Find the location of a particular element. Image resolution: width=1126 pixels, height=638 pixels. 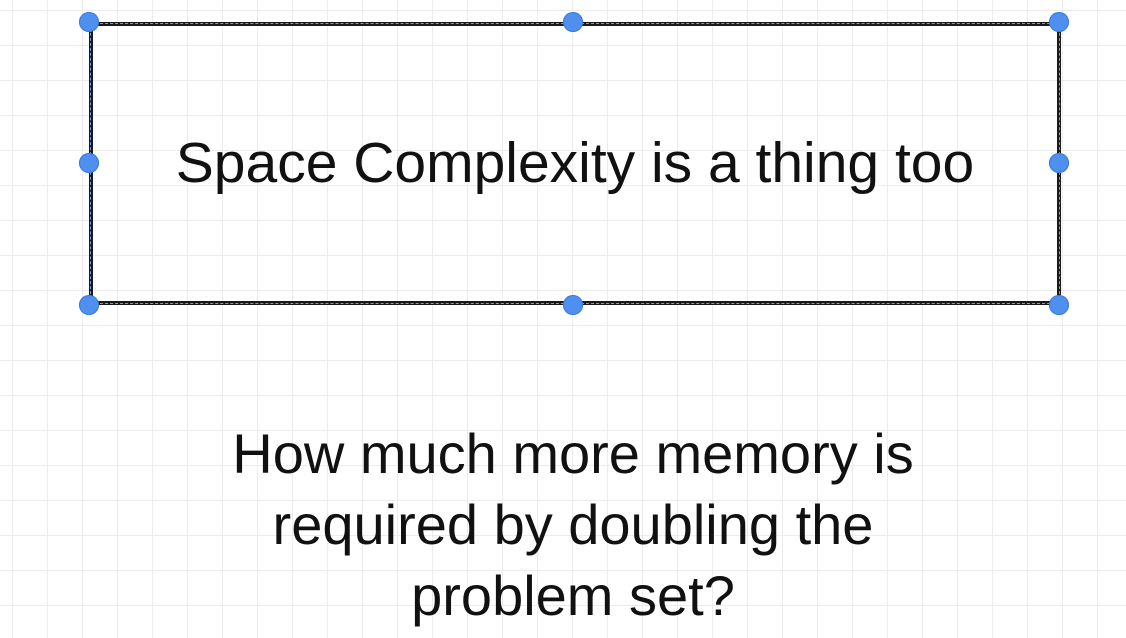

shape-label: Space Complexity is a thing too is located at coordinates (575, 163).